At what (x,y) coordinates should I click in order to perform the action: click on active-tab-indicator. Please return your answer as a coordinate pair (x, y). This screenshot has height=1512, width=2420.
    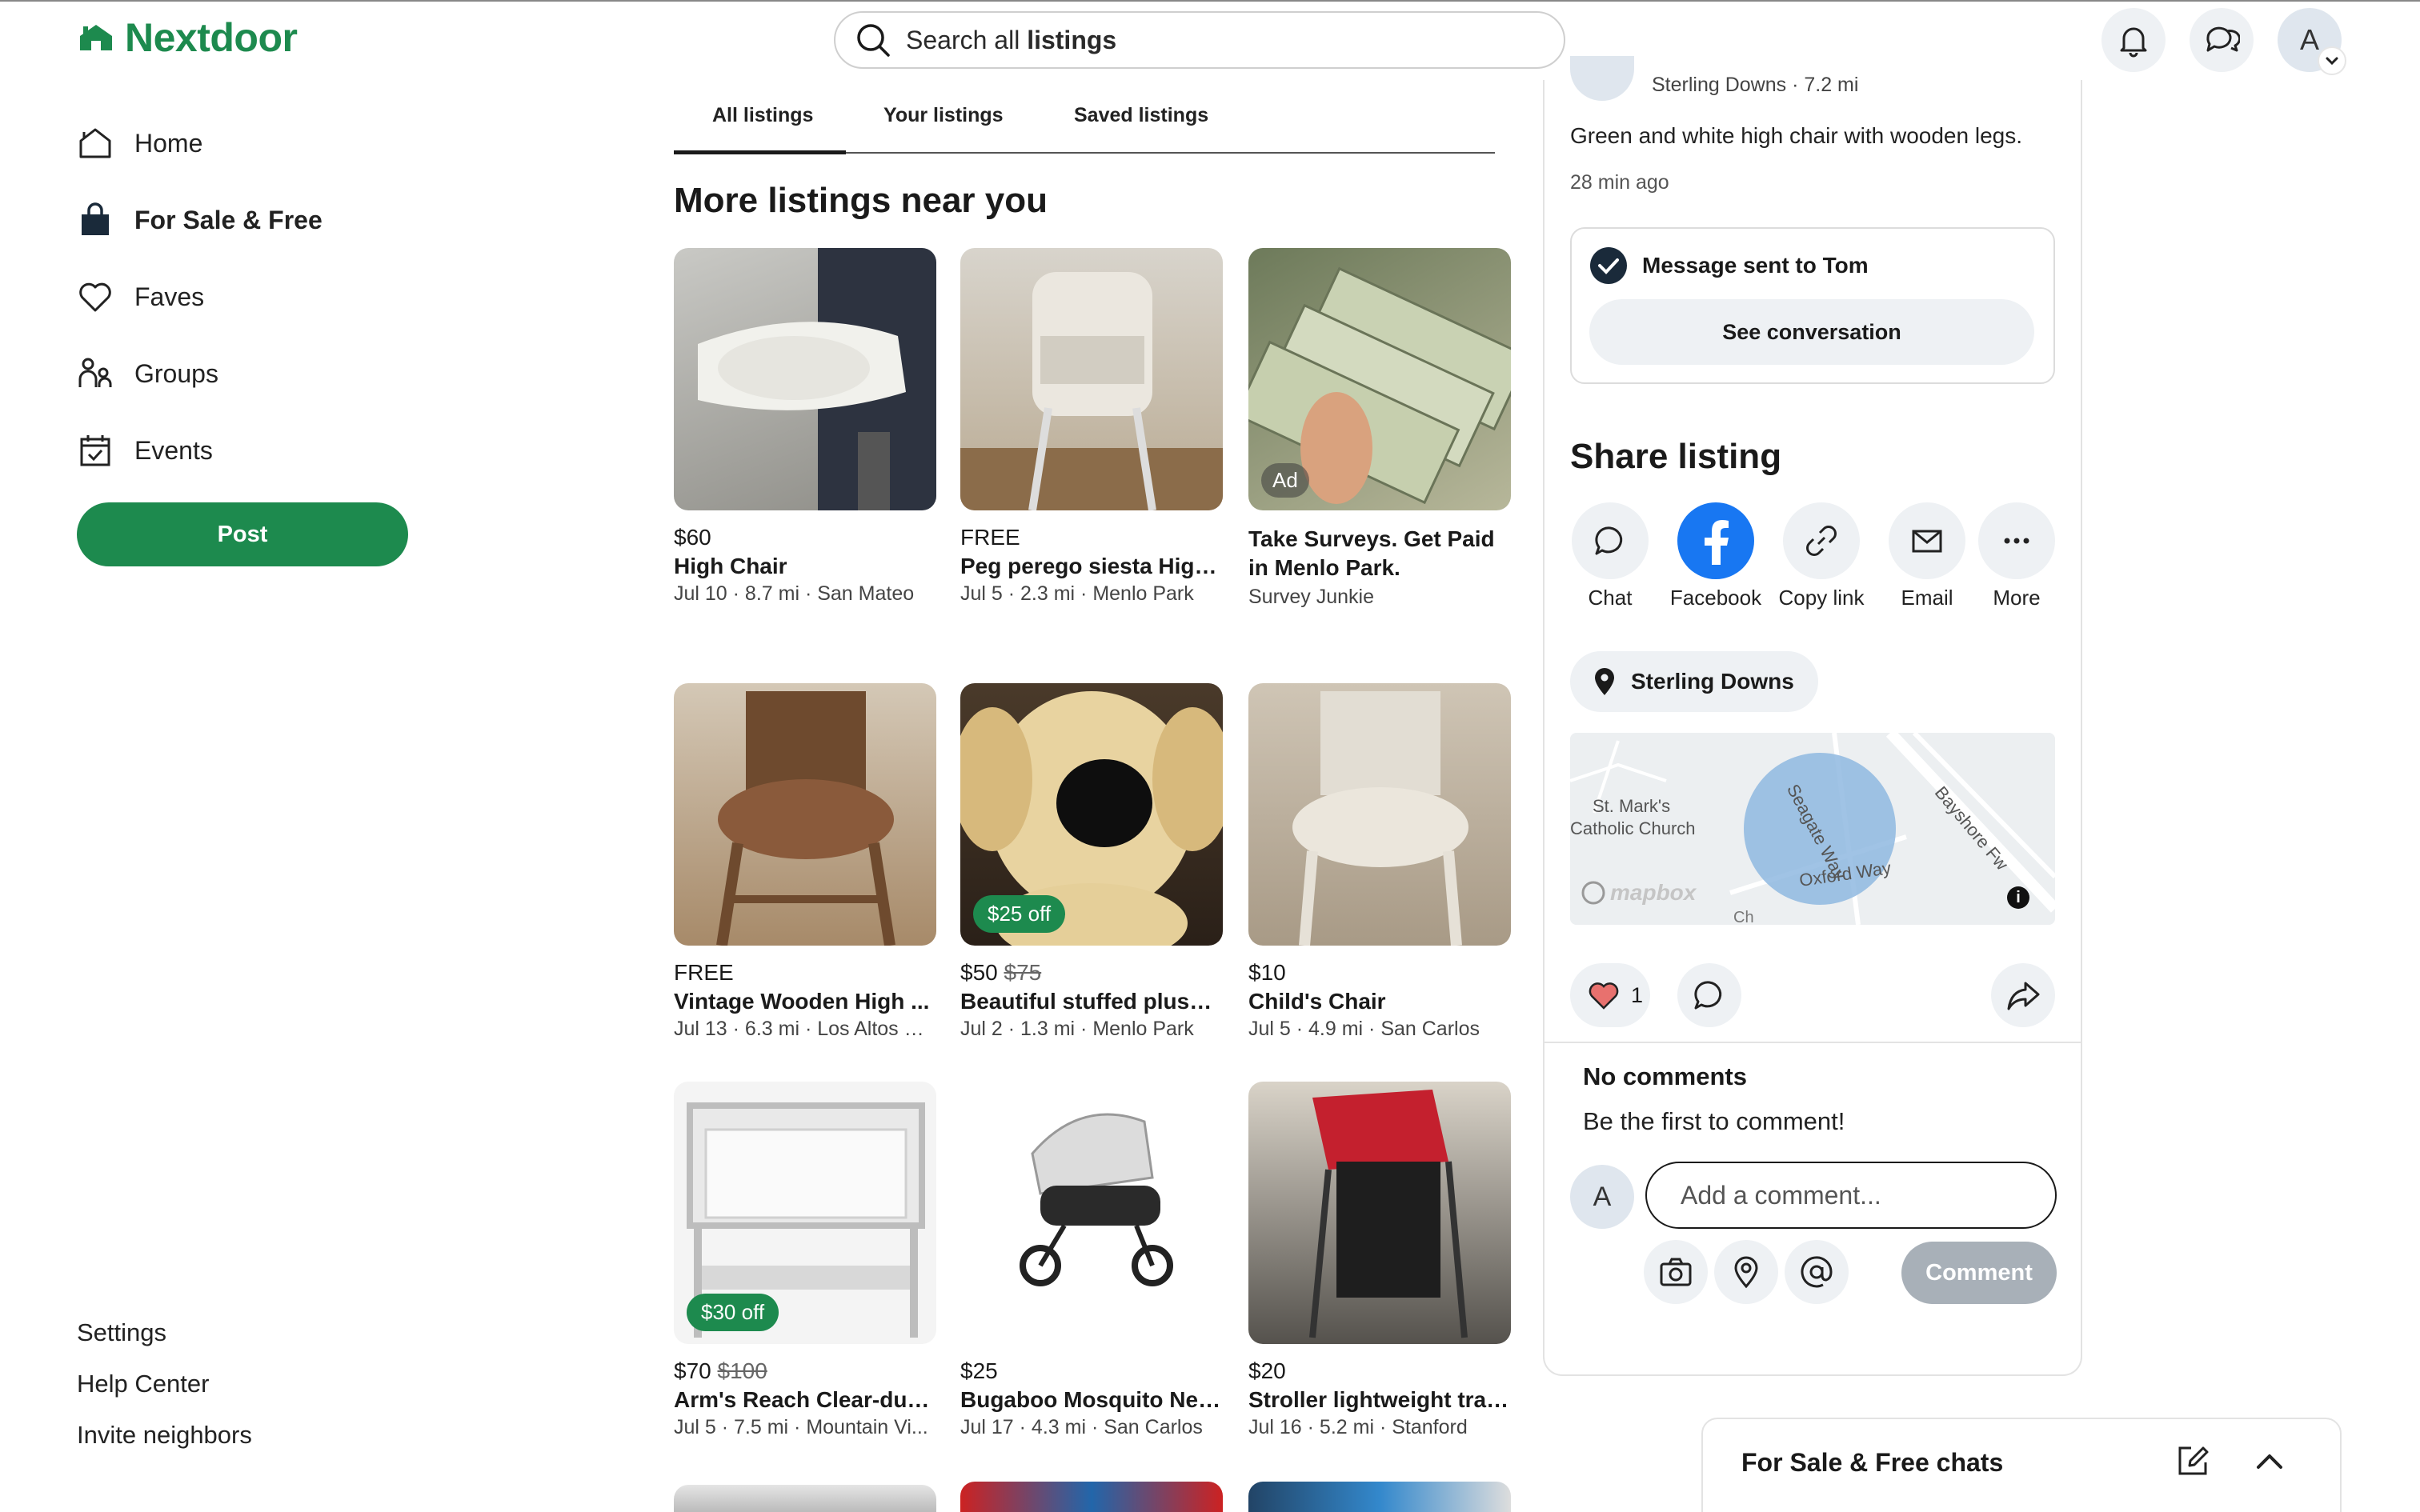
    Looking at the image, I should click on (760, 152).